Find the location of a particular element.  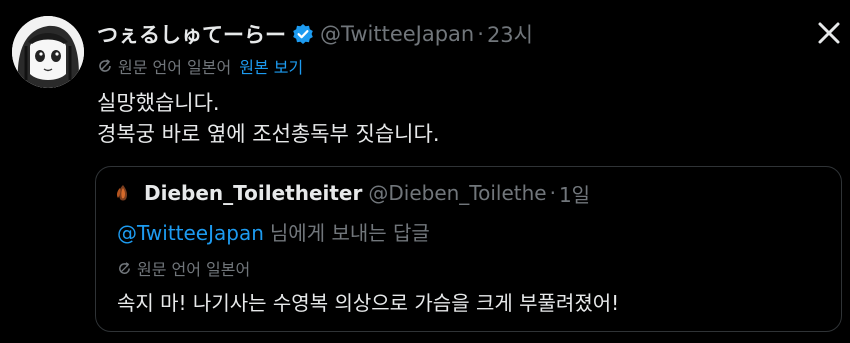

translation-info: 원문 언어 일본어 원본 보기 is located at coordinates (200, 66).